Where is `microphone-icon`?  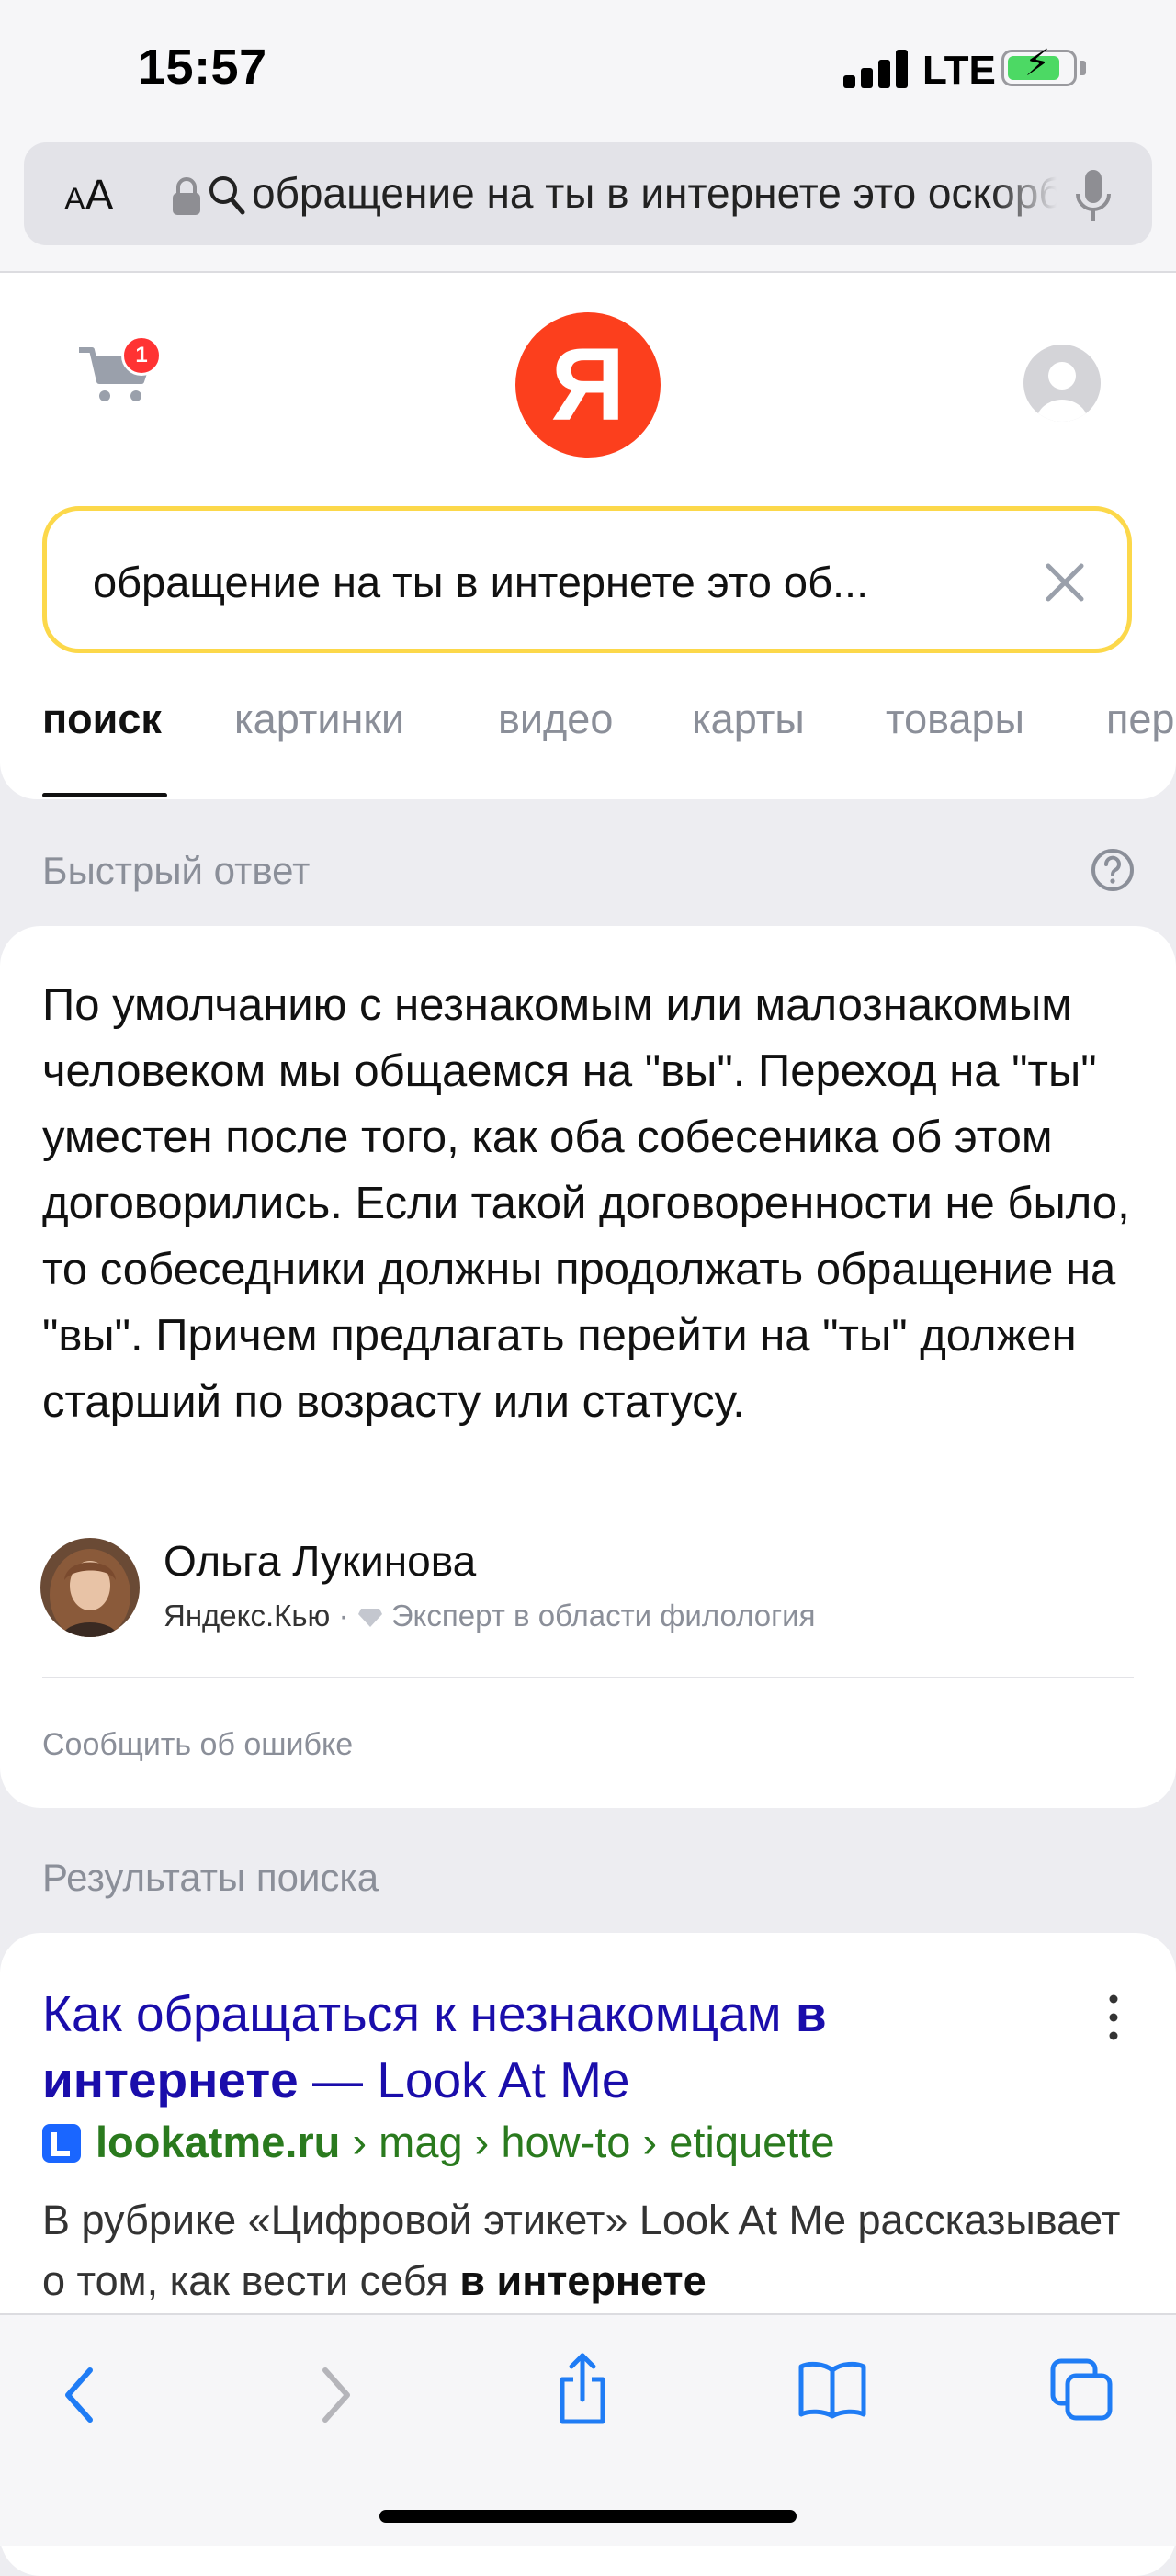 microphone-icon is located at coordinates (1093, 196).